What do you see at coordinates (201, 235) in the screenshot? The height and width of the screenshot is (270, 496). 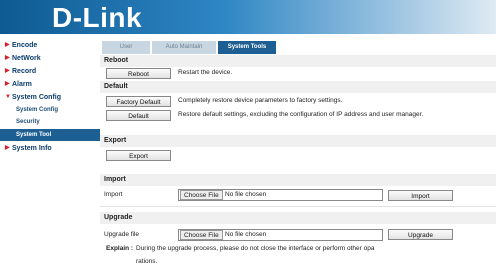 I see `upgrade-choose-file-button: Choose File` at bounding box center [201, 235].